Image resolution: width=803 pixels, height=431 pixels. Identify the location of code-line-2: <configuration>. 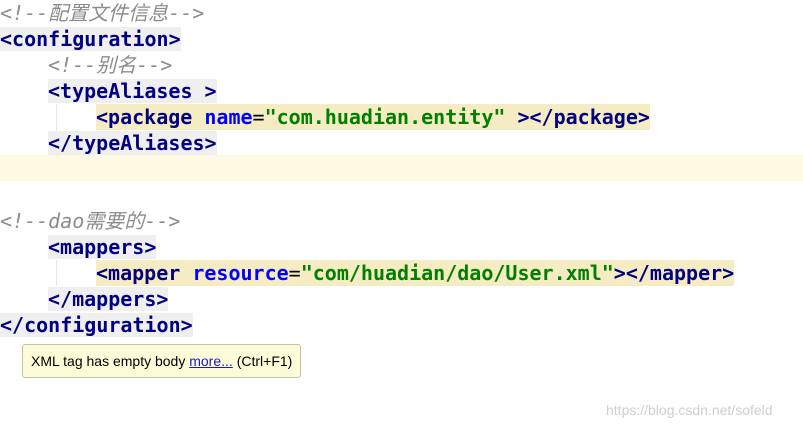
(90, 39).